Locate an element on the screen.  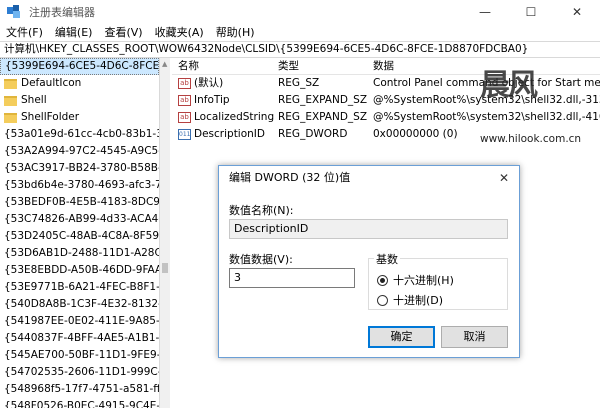
watermark-url: www.hilook.com.cn is located at coordinates (531, 139).